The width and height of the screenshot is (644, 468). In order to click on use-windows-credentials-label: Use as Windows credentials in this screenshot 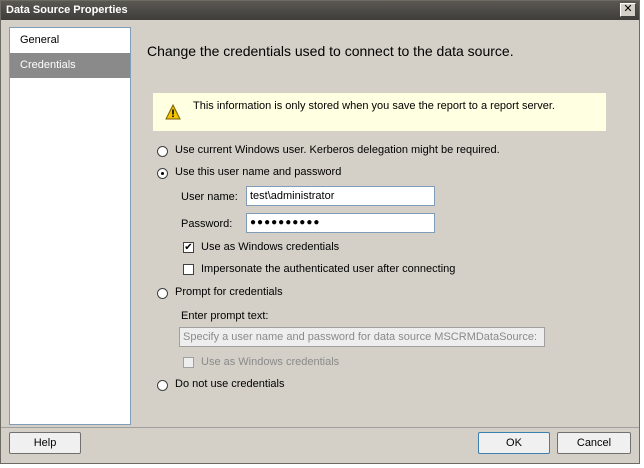, I will do `click(270, 247)`.